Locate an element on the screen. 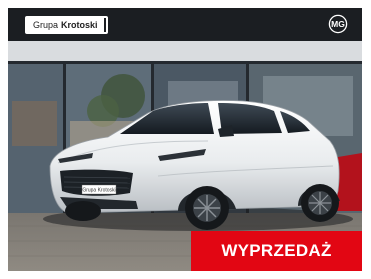 The width and height of the screenshot is (371, 279). dealer-badge: Grupa Krotoski is located at coordinates (66, 25).